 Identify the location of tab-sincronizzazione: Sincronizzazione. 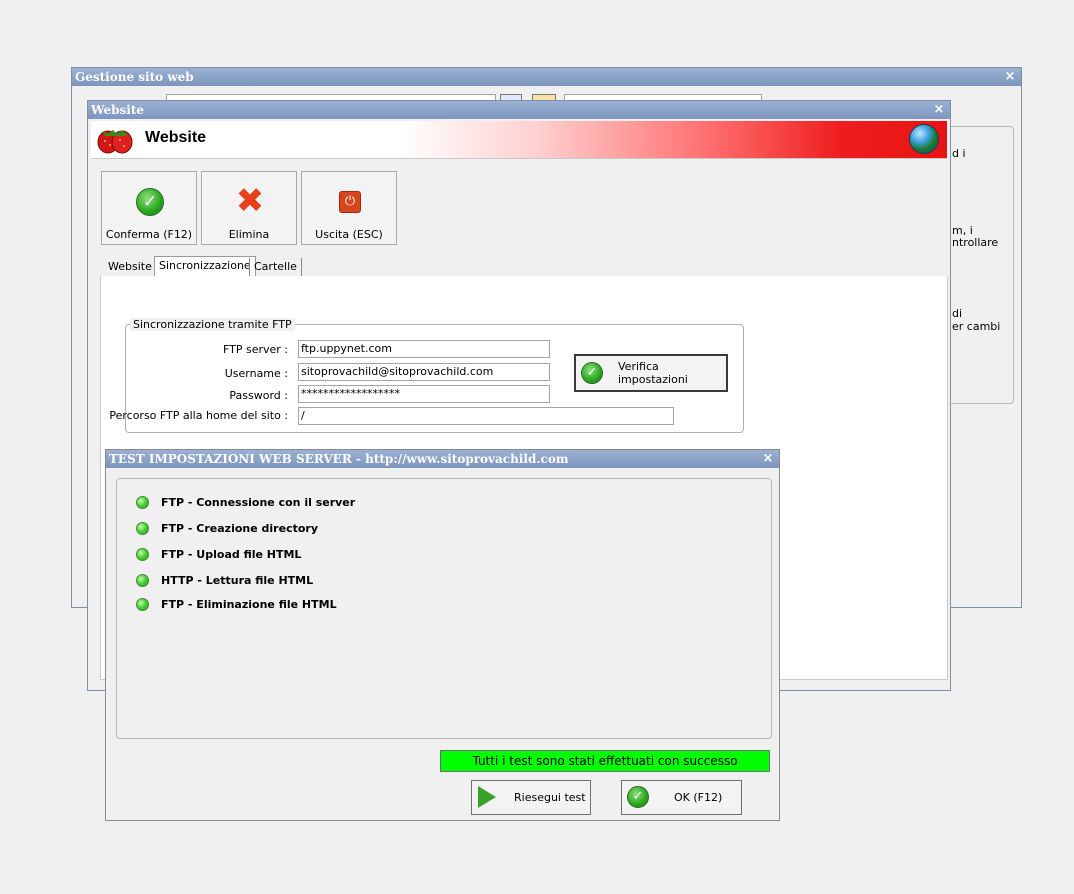
(205, 266).